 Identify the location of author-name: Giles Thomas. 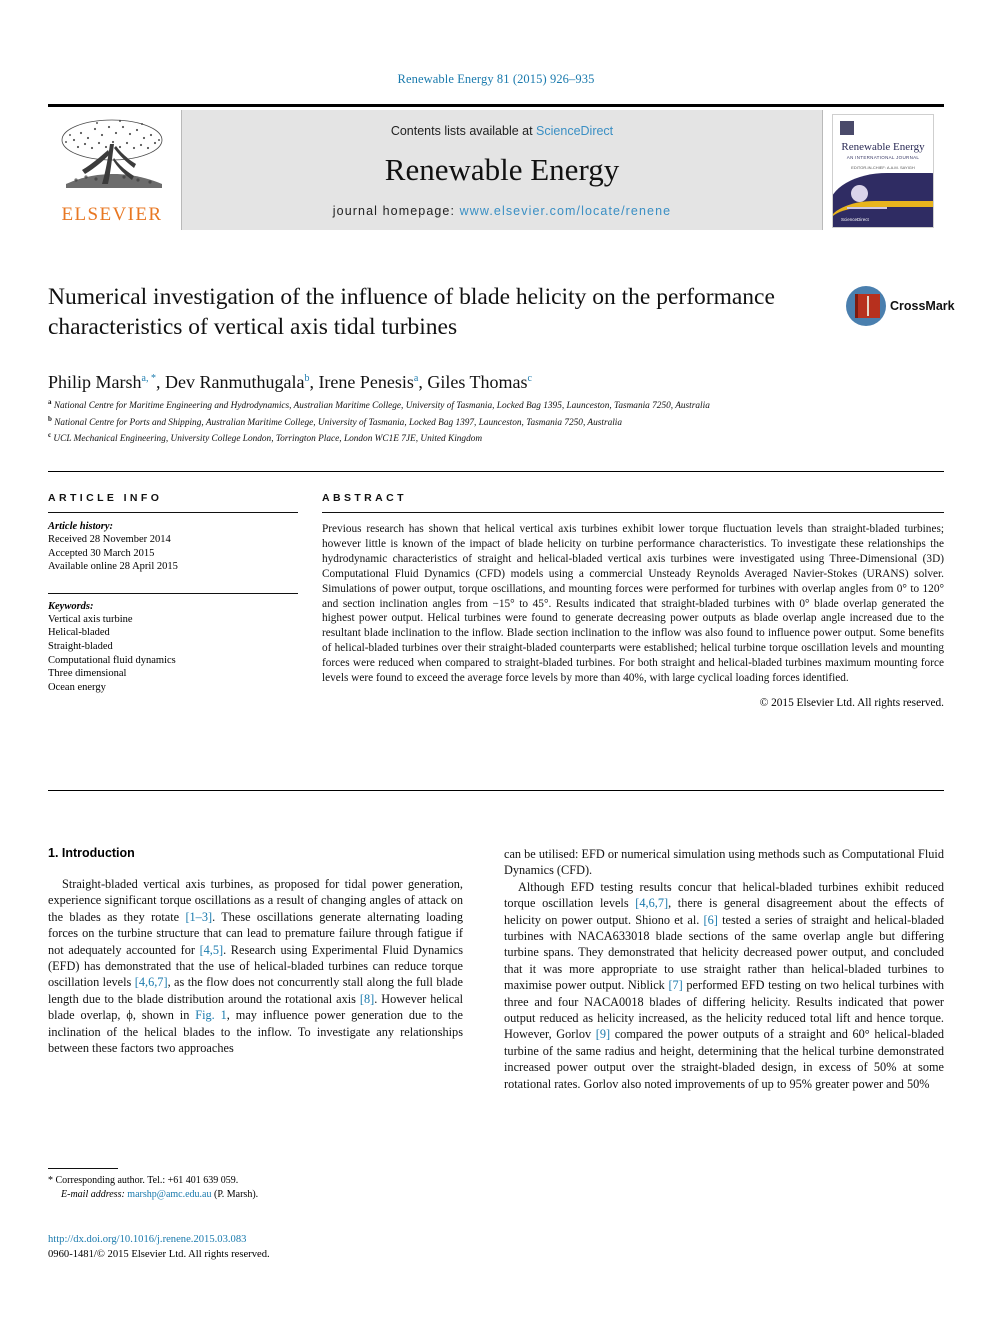
(477, 382).